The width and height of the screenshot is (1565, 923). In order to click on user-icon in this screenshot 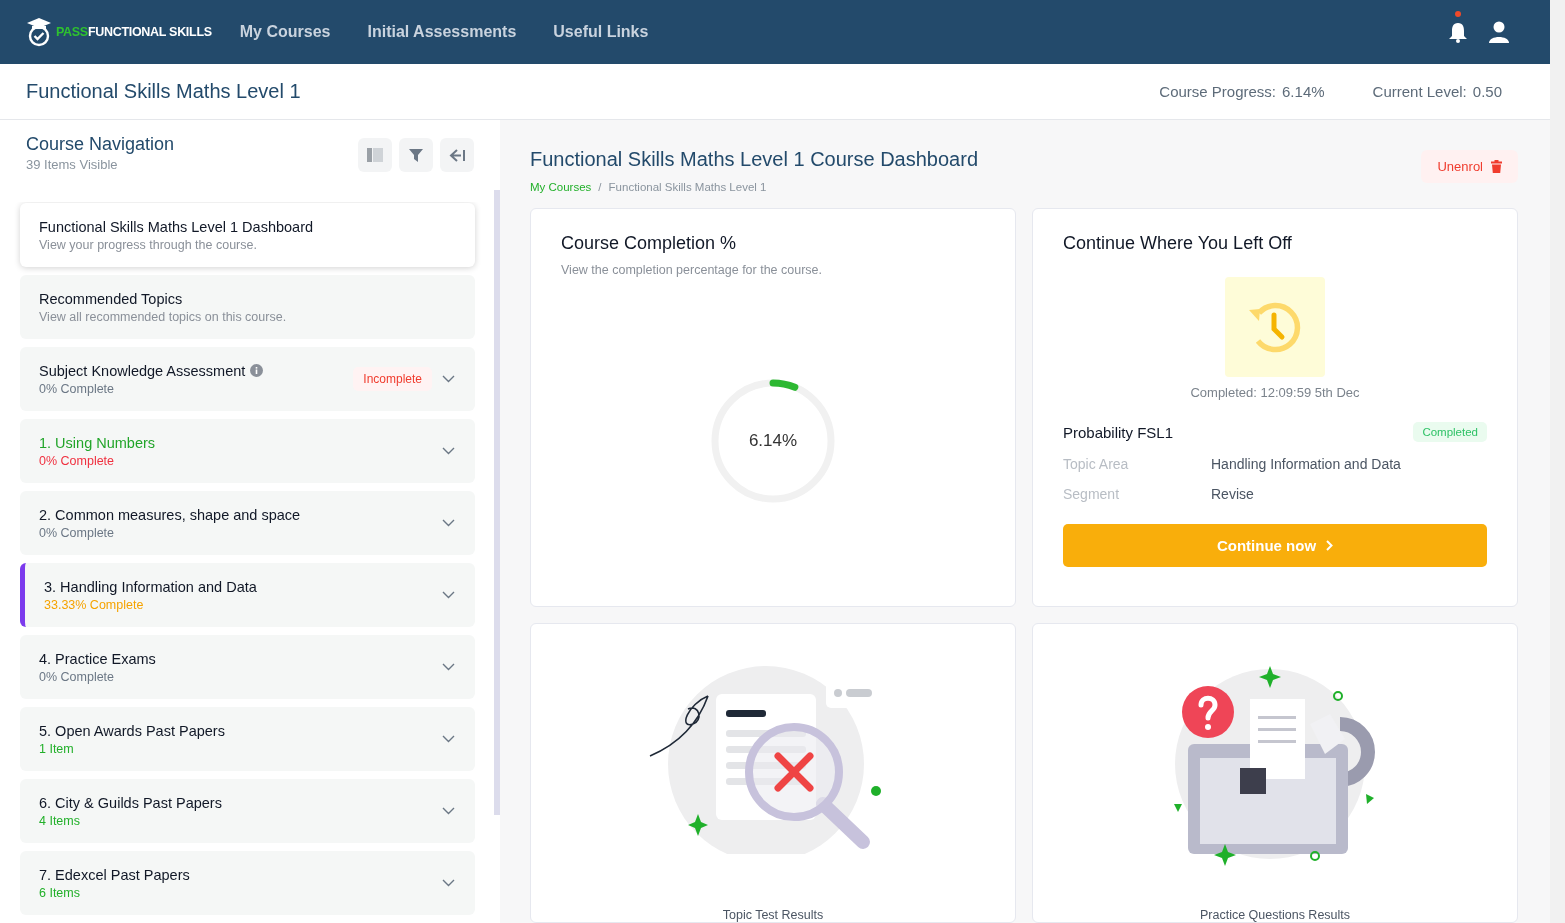, I will do `click(1499, 32)`.